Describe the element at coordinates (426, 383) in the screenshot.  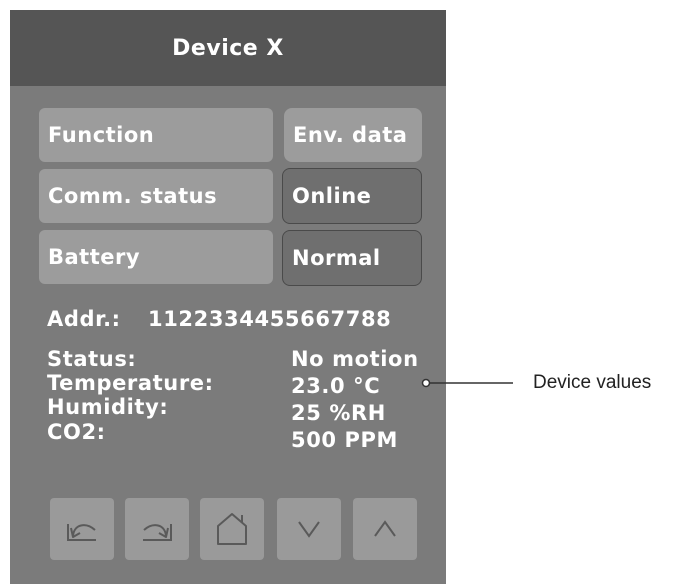
I see `callout-dot` at that location.